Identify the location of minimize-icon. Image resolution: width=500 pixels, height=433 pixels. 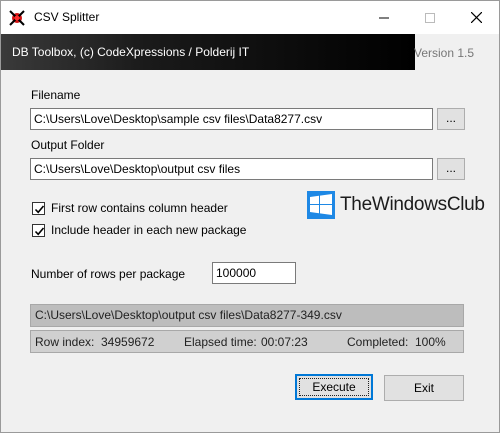
(384, 17).